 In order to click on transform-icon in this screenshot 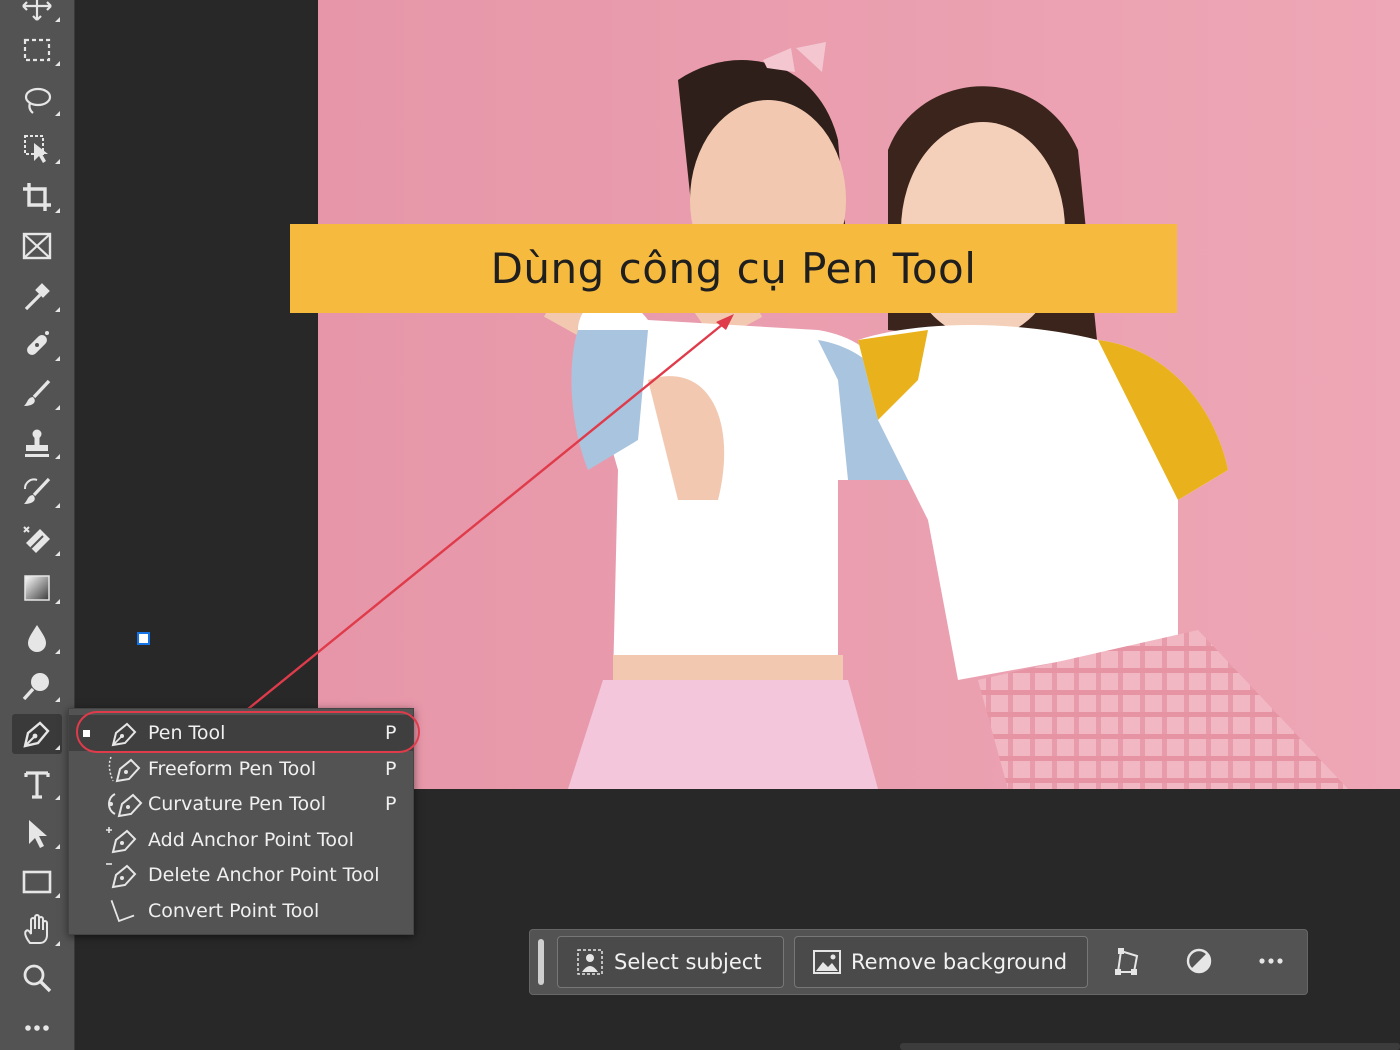, I will do `click(1127, 961)`.